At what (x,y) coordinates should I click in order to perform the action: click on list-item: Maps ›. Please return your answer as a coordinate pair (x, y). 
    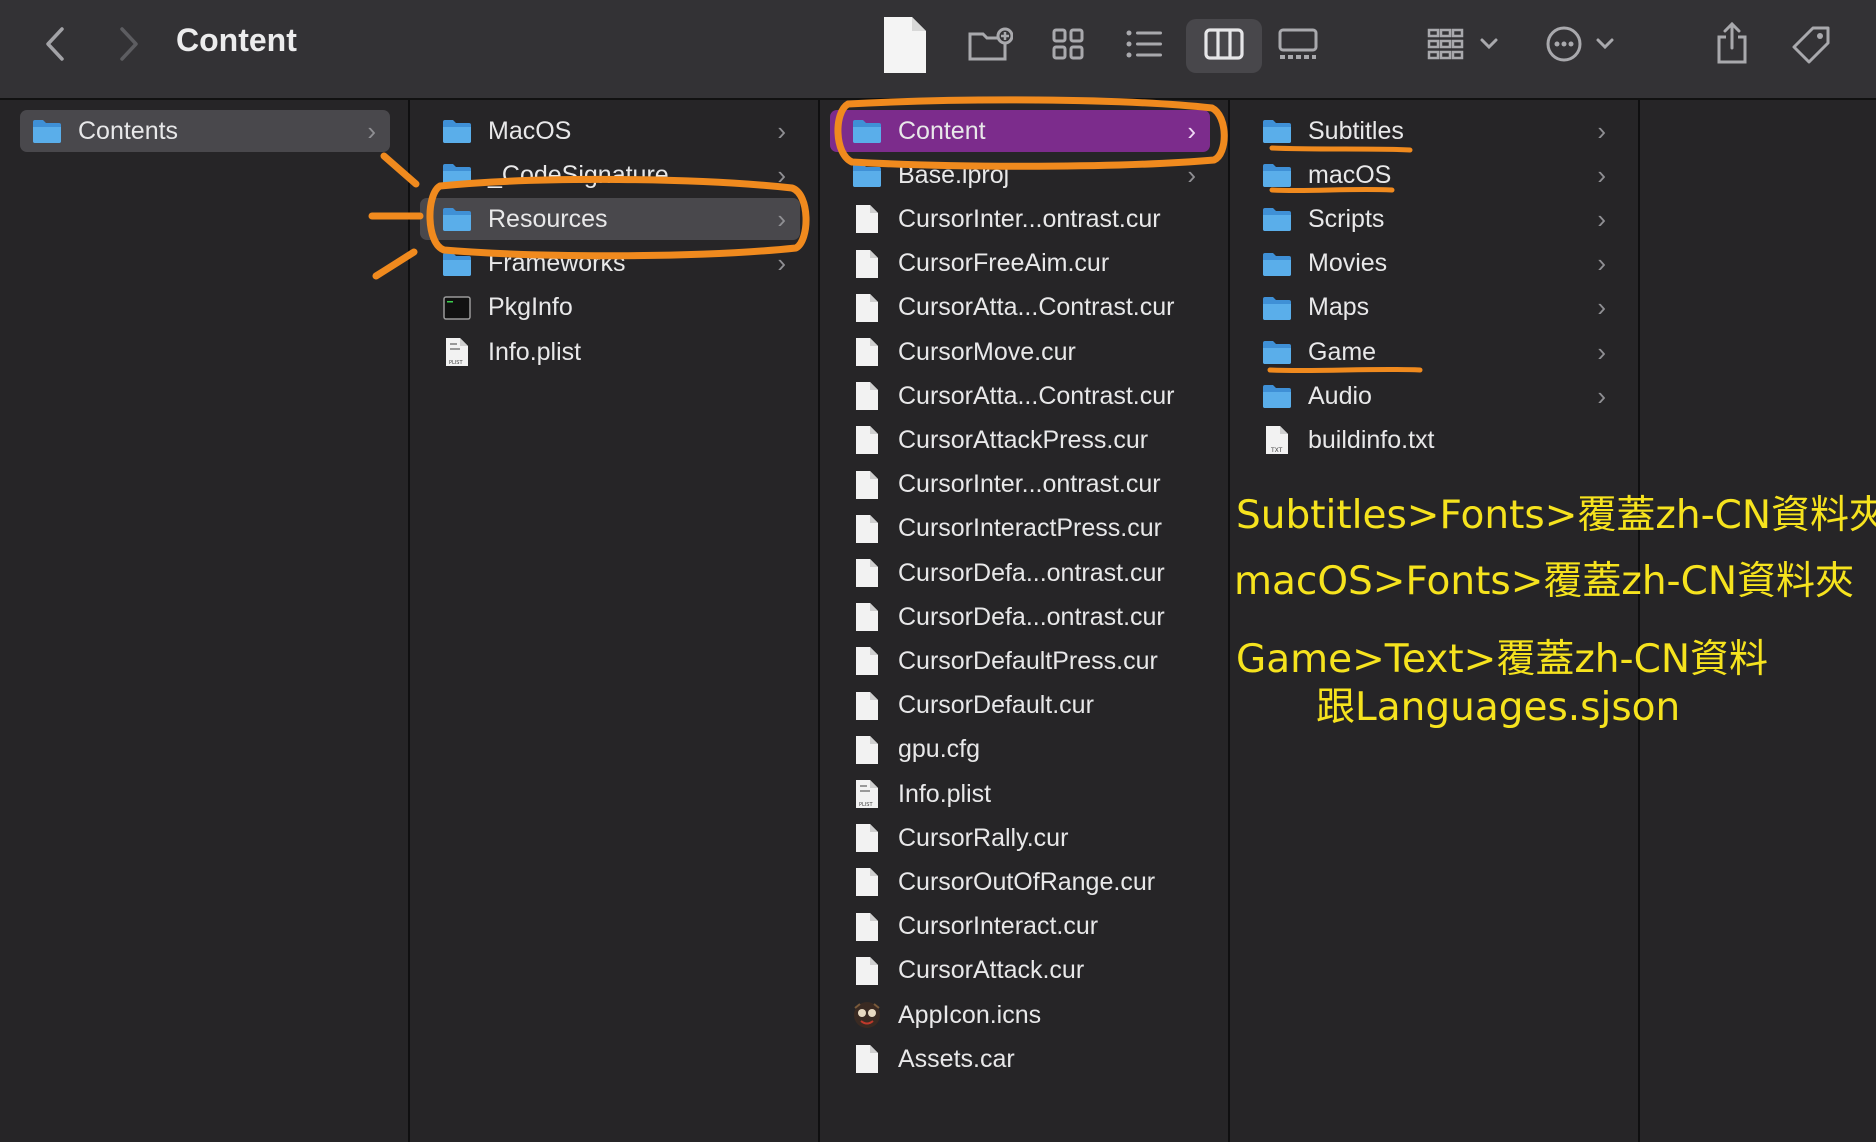
    Looking at the image, I should click on (1430, 308).